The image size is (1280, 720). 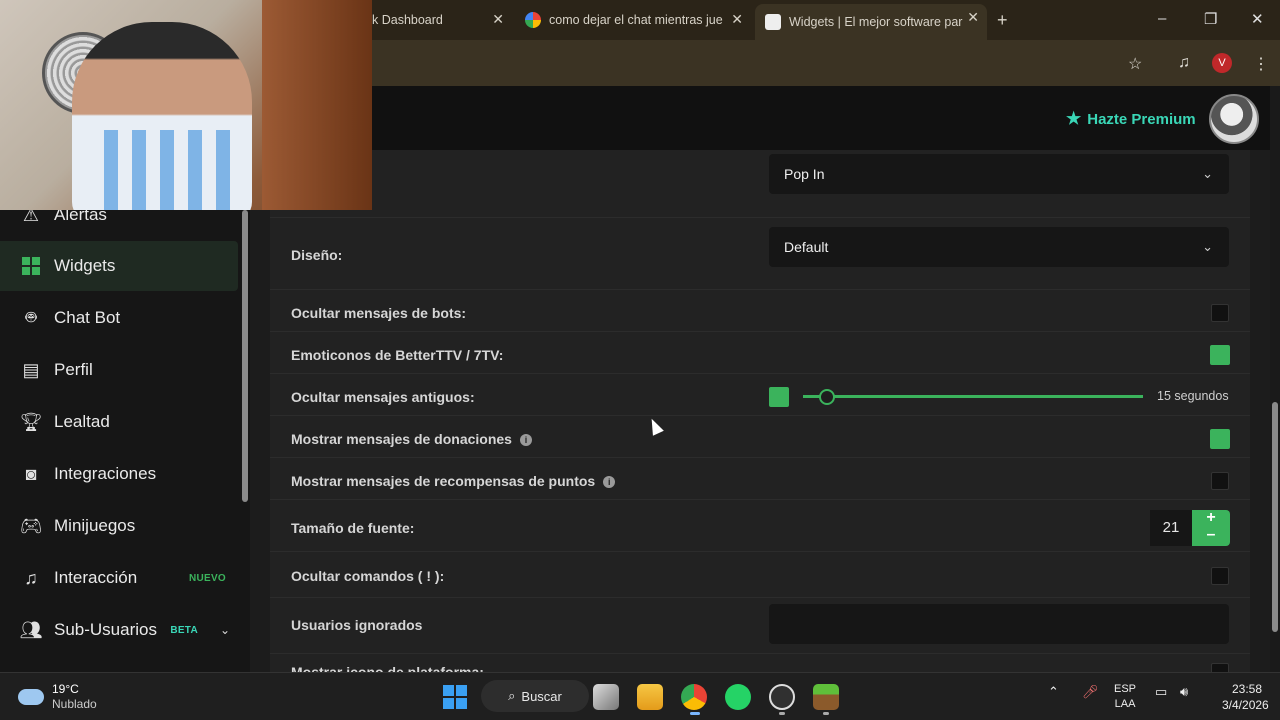 I want to click on ignored-users-input, so click(x=999, y=624).